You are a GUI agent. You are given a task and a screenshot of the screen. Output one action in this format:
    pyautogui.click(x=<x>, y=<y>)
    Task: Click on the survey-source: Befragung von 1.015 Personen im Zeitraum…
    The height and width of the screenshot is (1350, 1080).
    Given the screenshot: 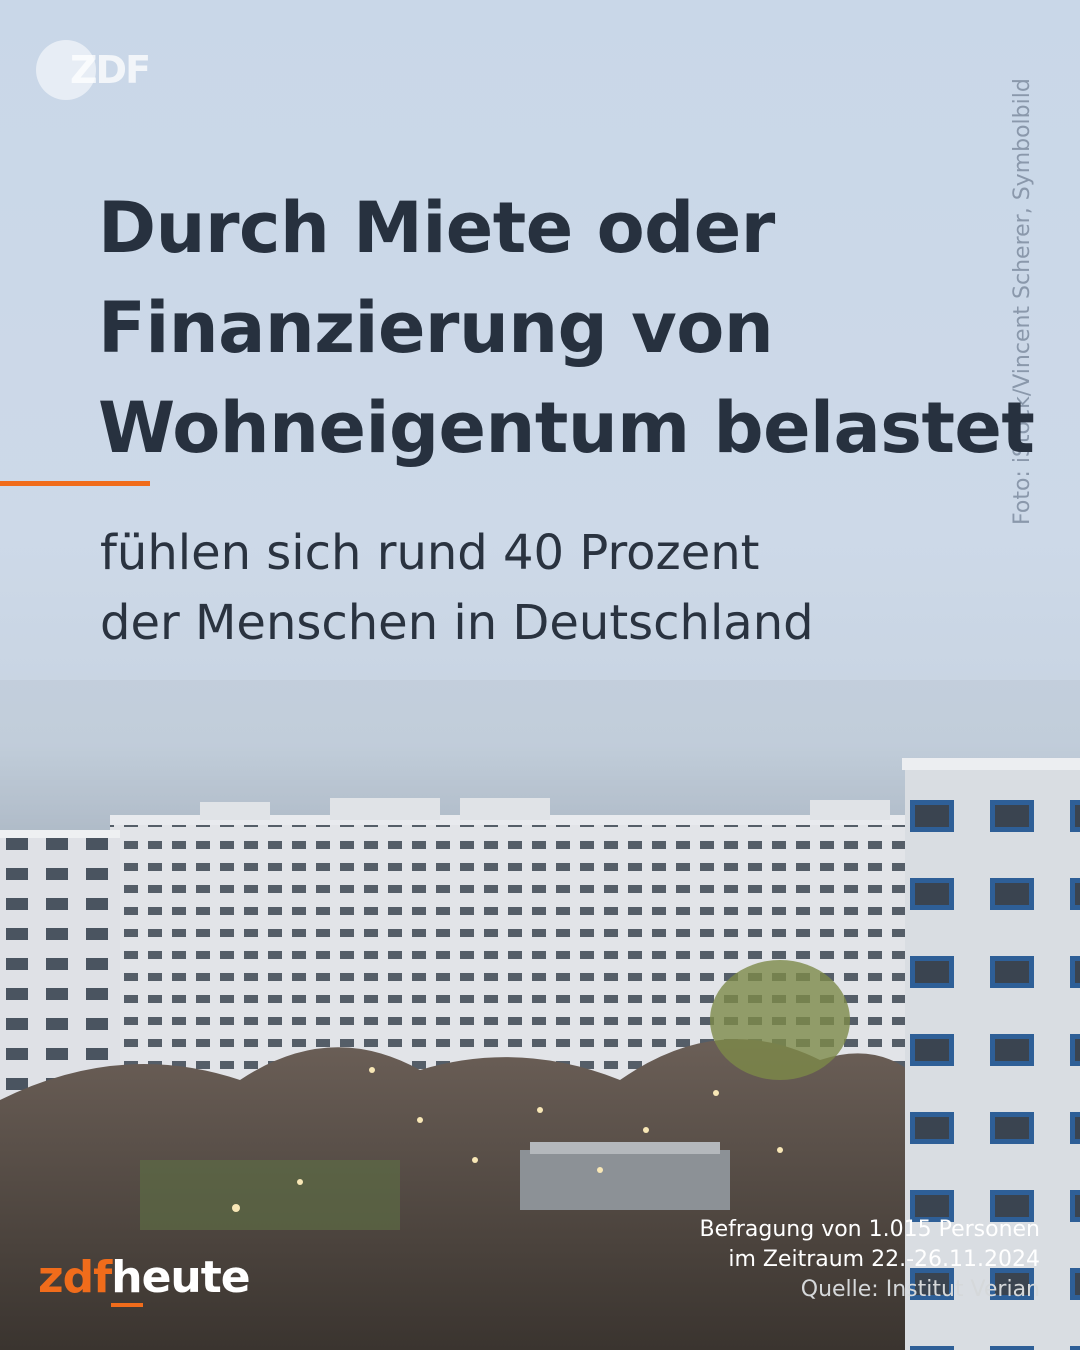 What is the action you would take?
    pyautogui.click(x=869, y=1260)
    